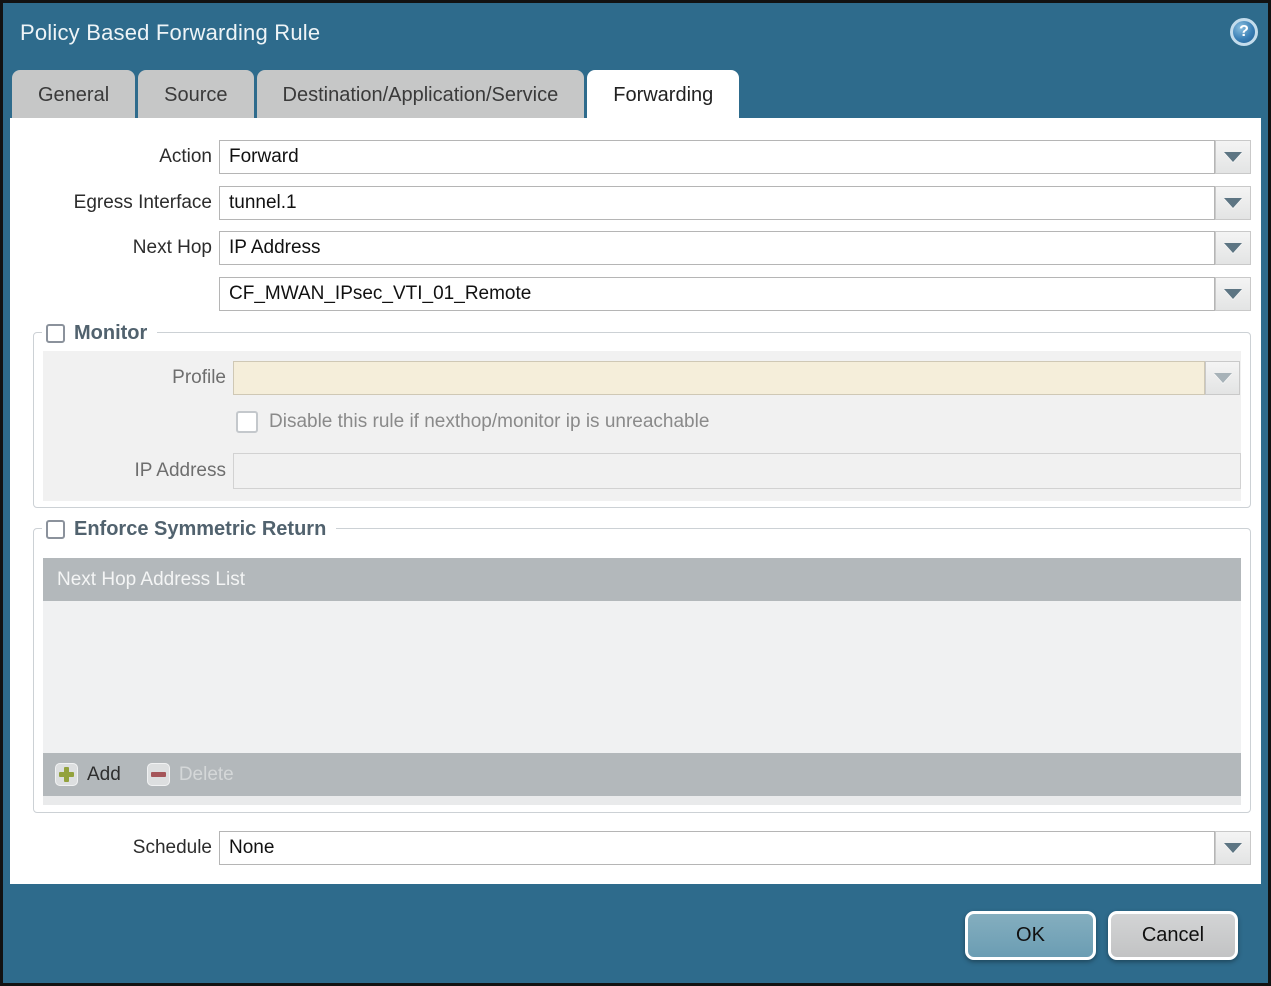 The width and height of the screenshot is (1271, 986). I want to click on monitor-profile-select, so click(719, 378).